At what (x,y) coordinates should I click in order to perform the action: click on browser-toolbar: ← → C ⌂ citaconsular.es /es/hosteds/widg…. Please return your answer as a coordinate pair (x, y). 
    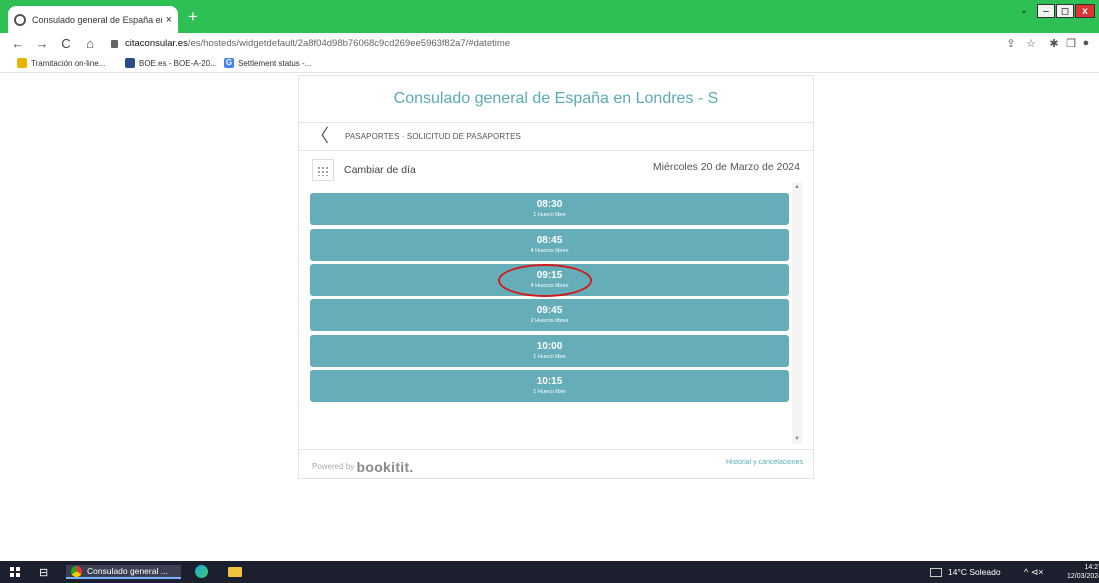
    Looking at the image, I should click on (549, 44).